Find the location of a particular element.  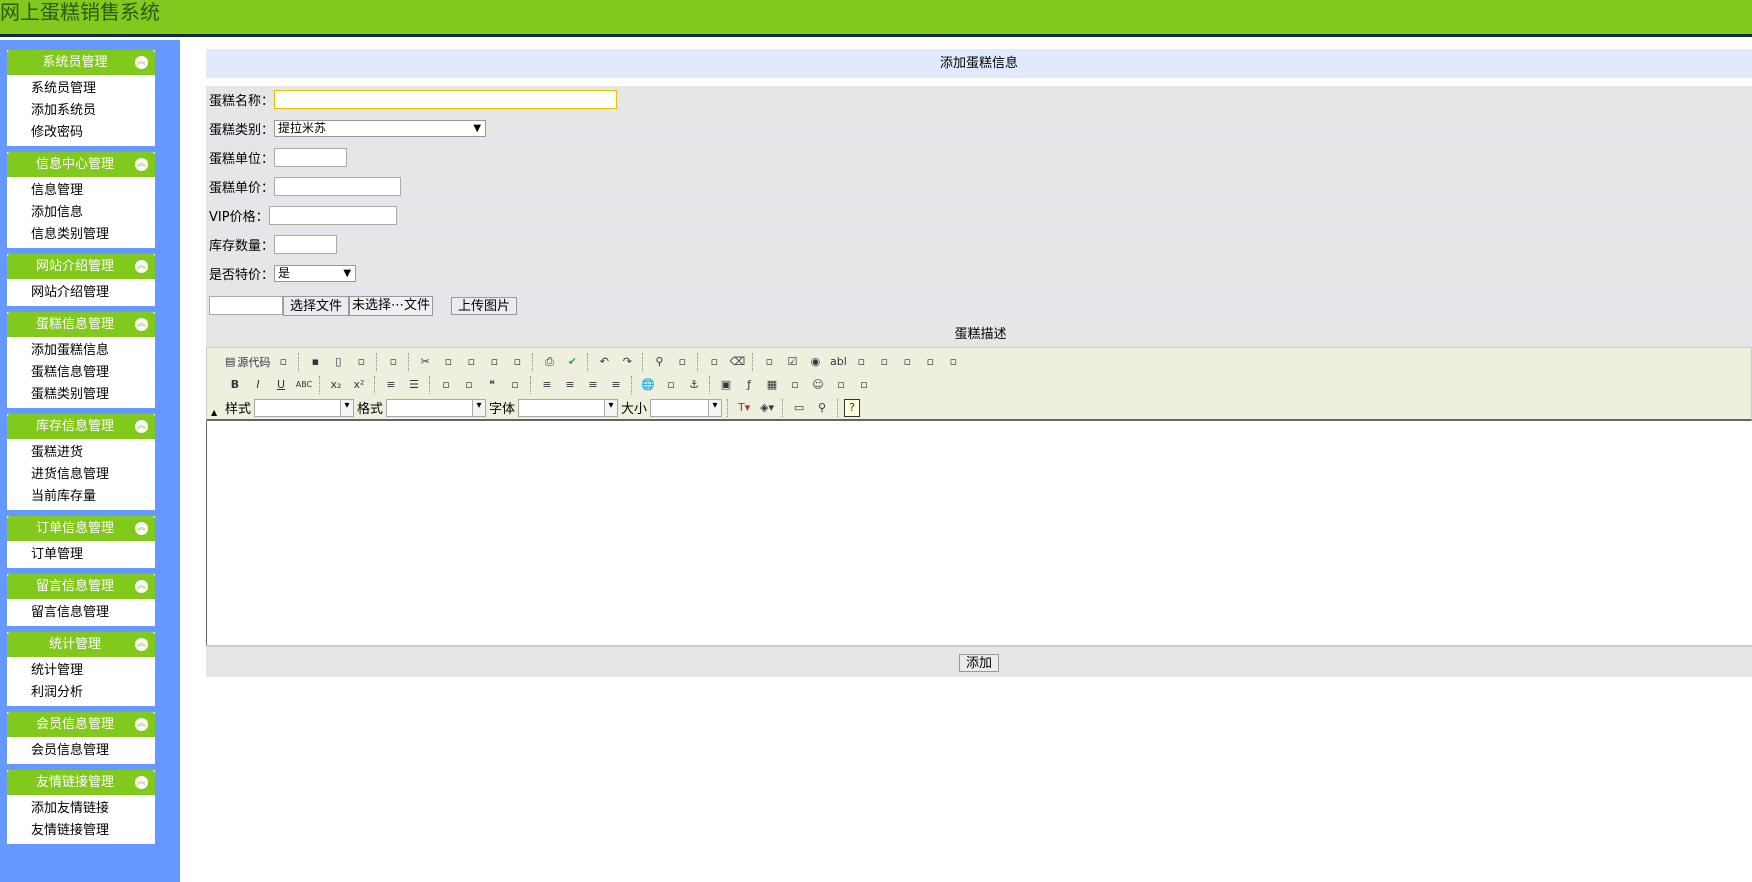

sidebar-section-header: 库存信息管理 ︽ is located at coordinates (81, 426).